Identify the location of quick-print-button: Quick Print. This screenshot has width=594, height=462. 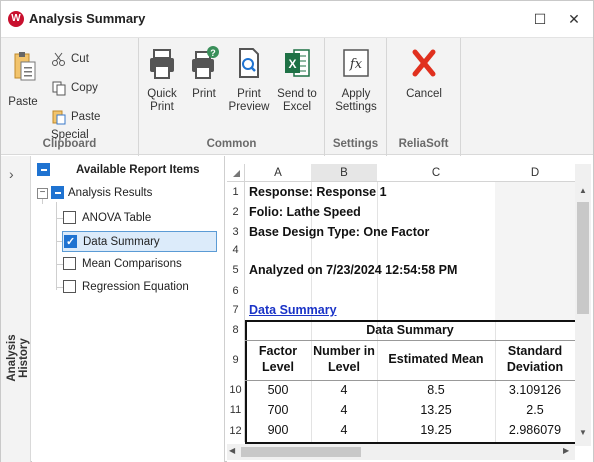
(162, 79).